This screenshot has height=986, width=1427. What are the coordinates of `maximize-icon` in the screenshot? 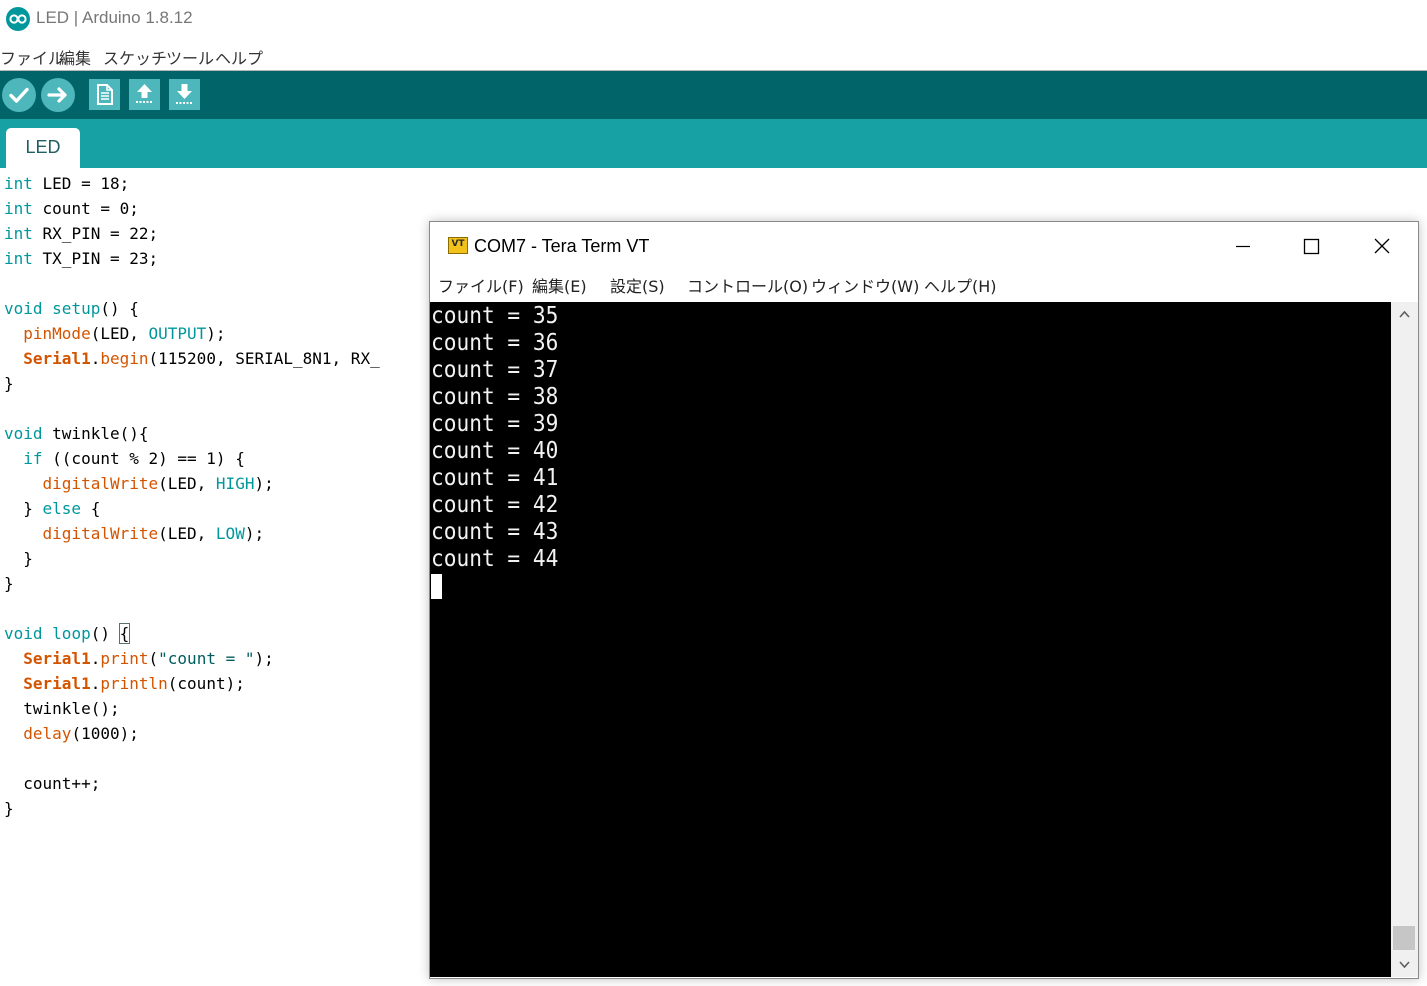 It's located at (1311, 246).